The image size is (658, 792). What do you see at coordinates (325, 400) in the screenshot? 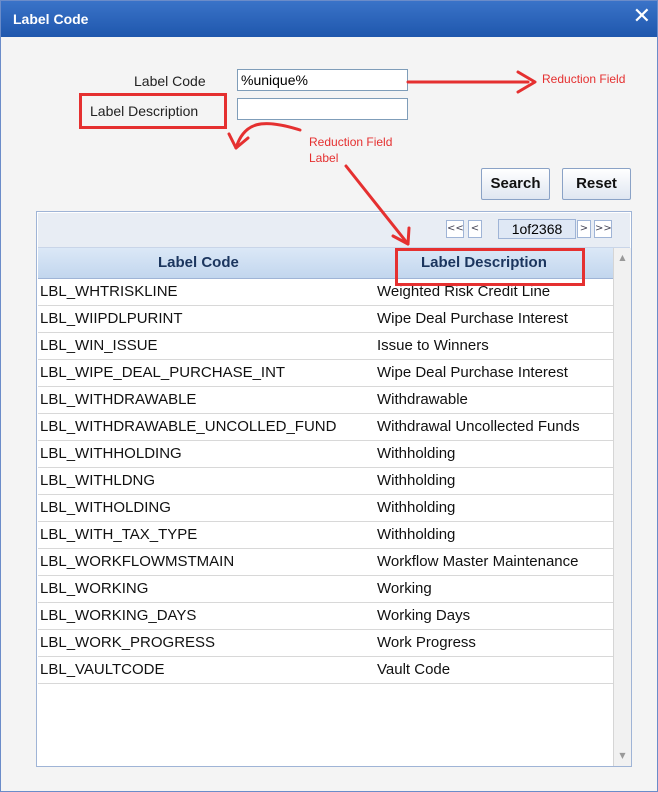
I see `table-row: LBL_WITHDRAWABLE Withdrawable` at bounding box center [325, 400].